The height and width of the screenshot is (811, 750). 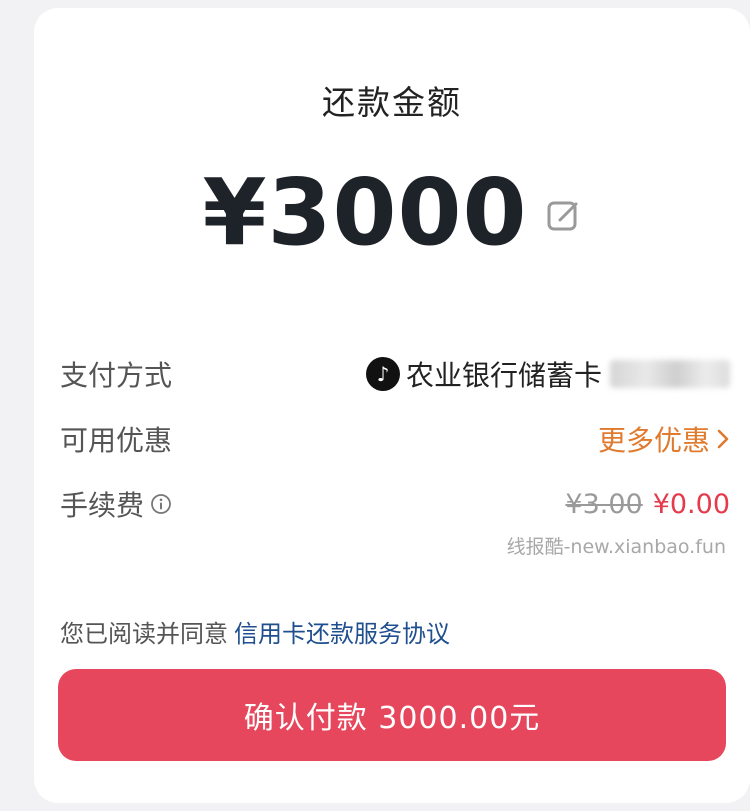 I want to click on amount-value: ¥3000, so click(x=365, y=212).